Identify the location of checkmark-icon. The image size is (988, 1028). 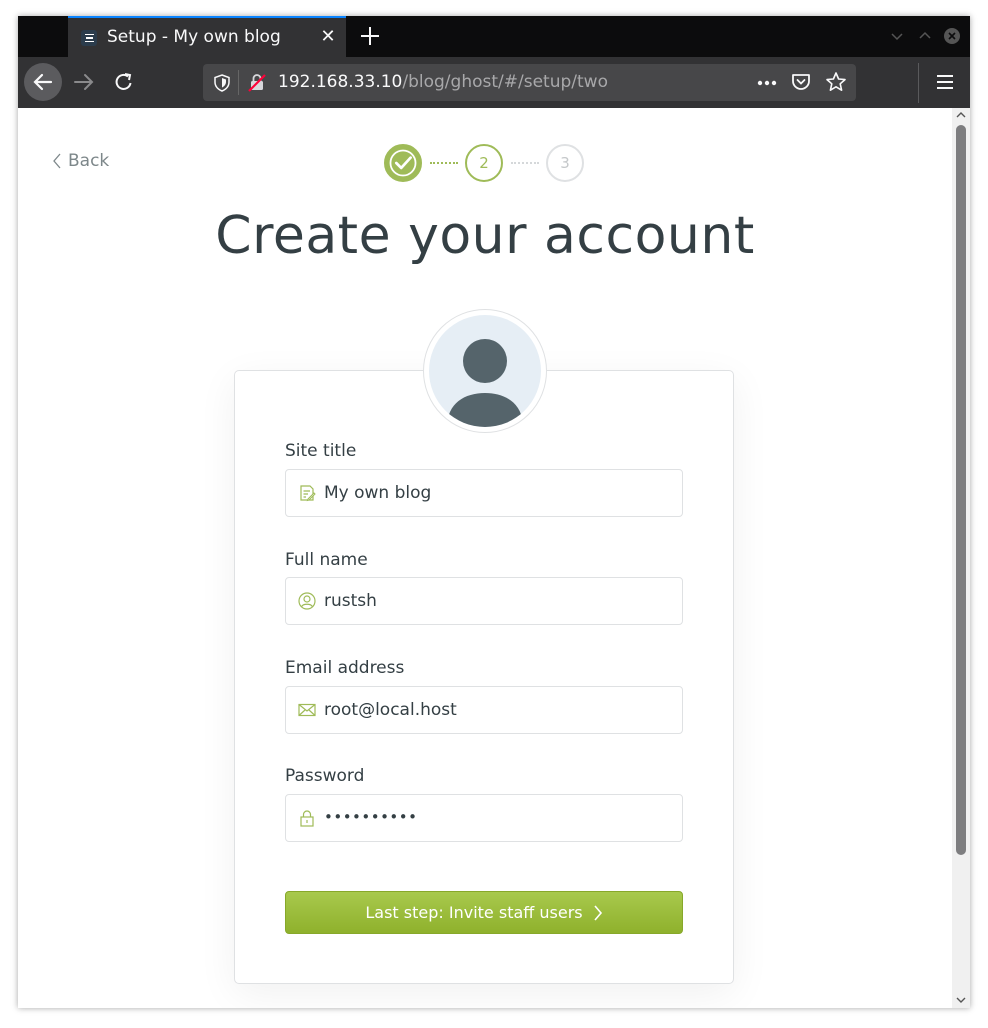
(403, 163).